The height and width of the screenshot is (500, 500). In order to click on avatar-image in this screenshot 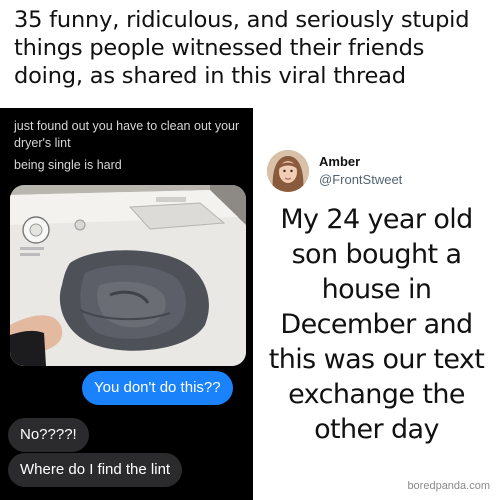, I will do `click(288, 171)`.